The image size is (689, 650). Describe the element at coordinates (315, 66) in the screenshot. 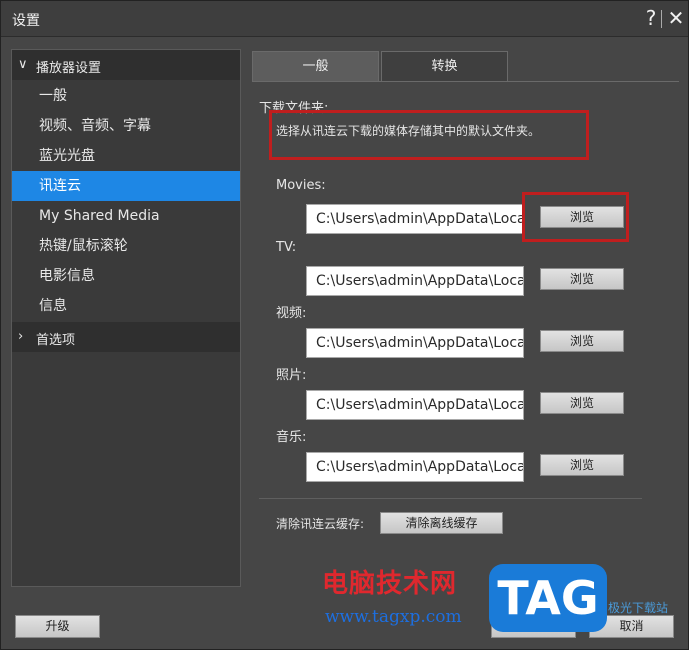

I see `tab-general: 一般` at that location.